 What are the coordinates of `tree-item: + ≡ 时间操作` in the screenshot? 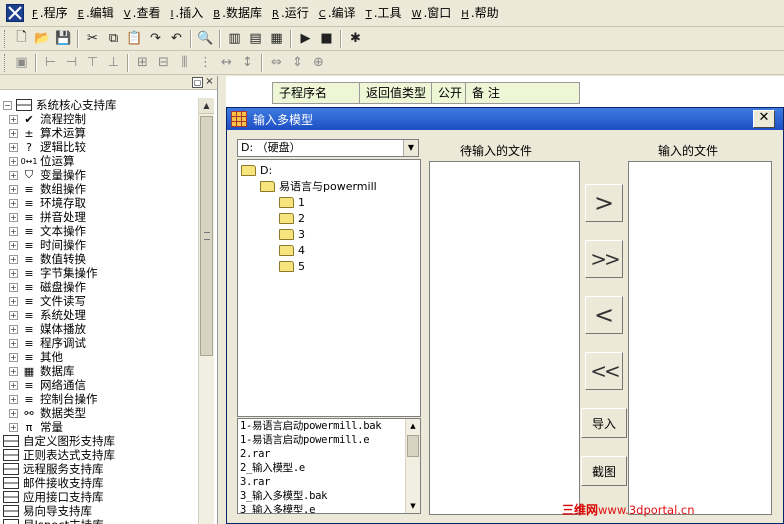 It's located at (99, 245).